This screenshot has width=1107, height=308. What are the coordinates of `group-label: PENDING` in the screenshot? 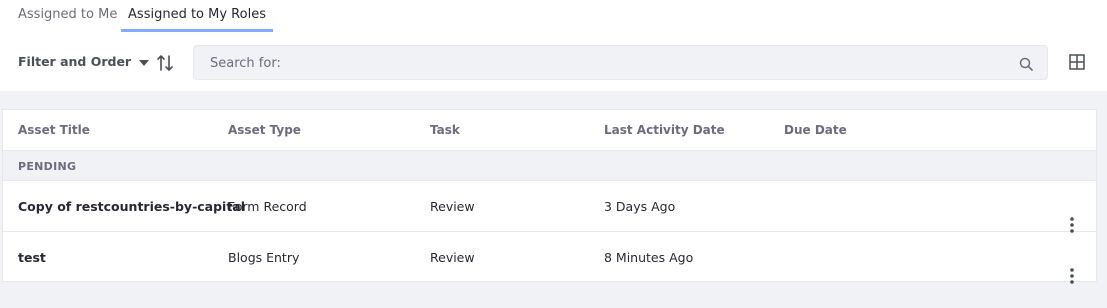 It's located at (47, 166).